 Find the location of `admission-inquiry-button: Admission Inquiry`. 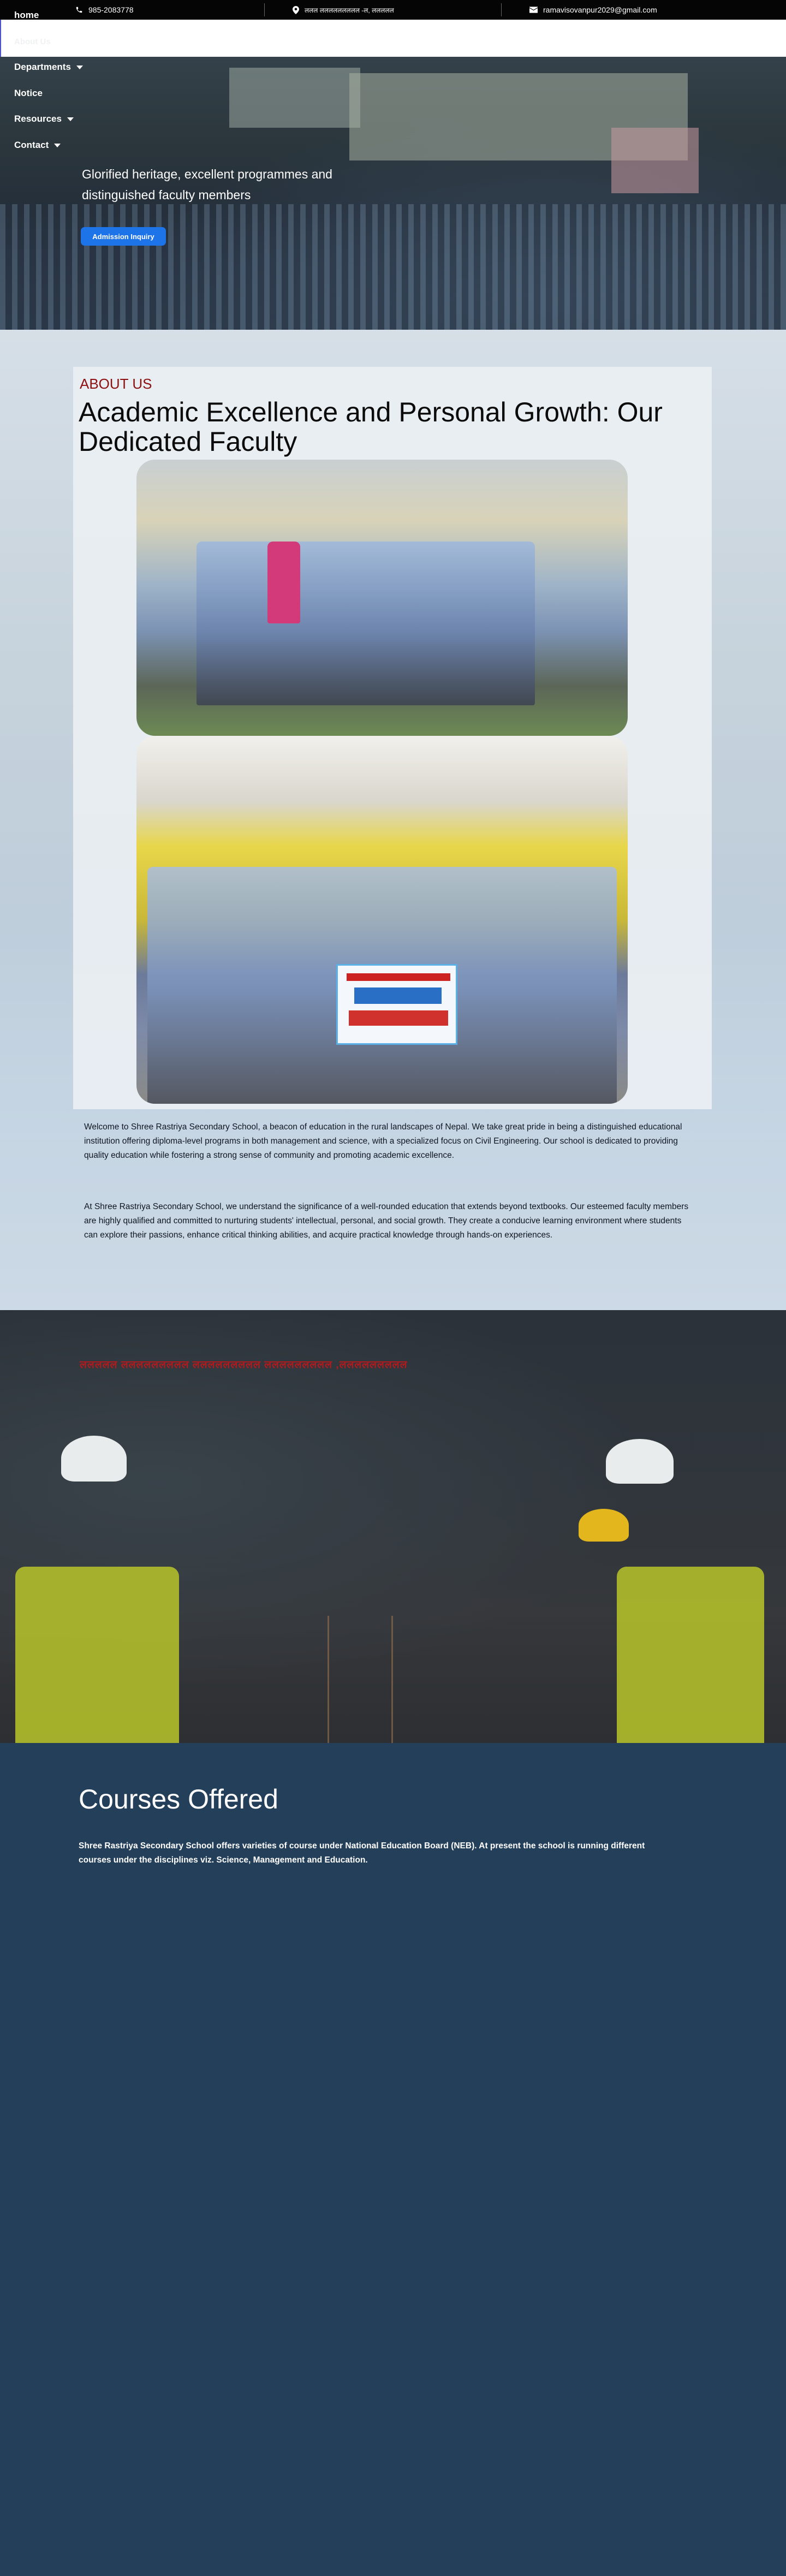

admission-inquiry-button: Admission Inquiry is located at coordinates (123, 236).